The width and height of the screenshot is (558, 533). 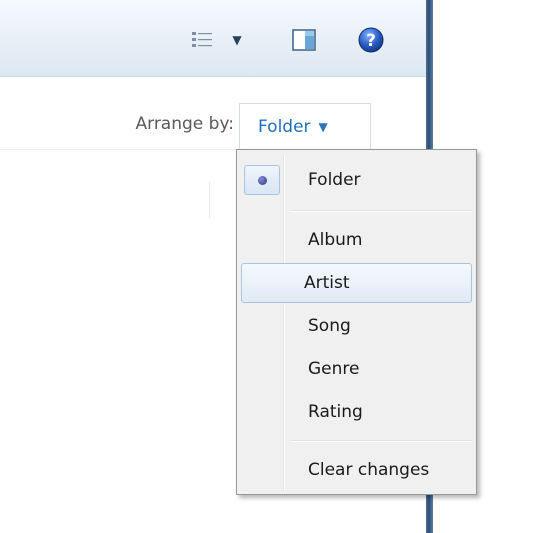 What do you see at coordinates (334, 369) in the screenshot?
I see `menu-item-label: Genre` at bounding box center [334, 369].